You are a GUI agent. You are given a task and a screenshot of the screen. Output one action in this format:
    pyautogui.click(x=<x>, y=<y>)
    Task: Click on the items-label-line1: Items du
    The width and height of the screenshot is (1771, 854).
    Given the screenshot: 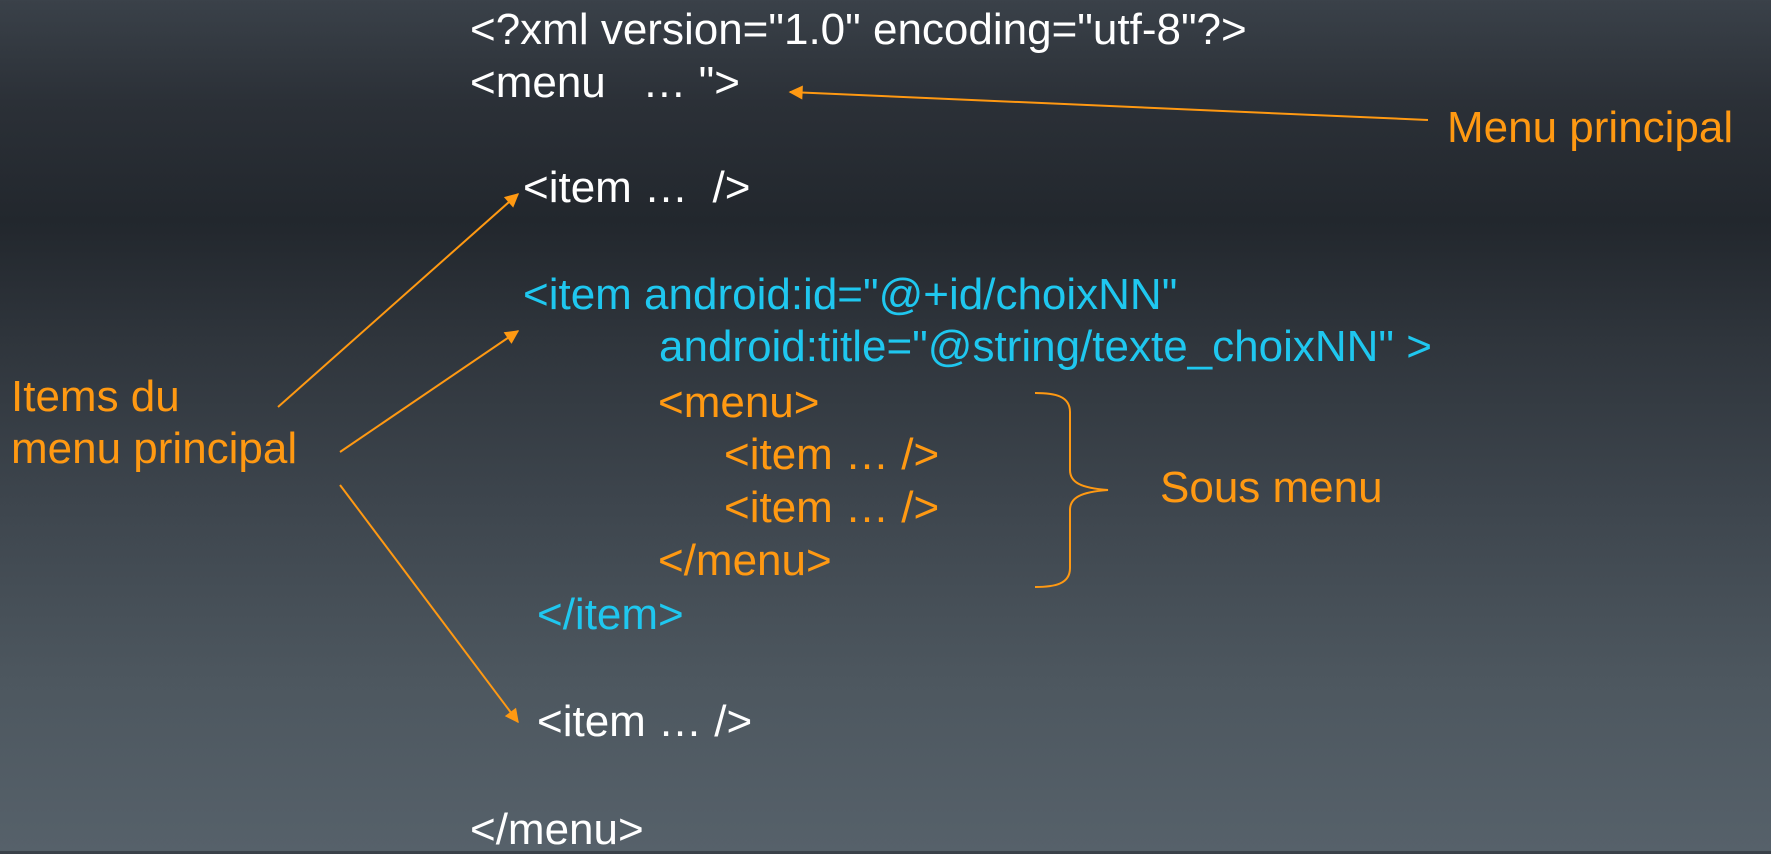 What is the action you would take?
    pyautogui.click(x=95, y=396)
    